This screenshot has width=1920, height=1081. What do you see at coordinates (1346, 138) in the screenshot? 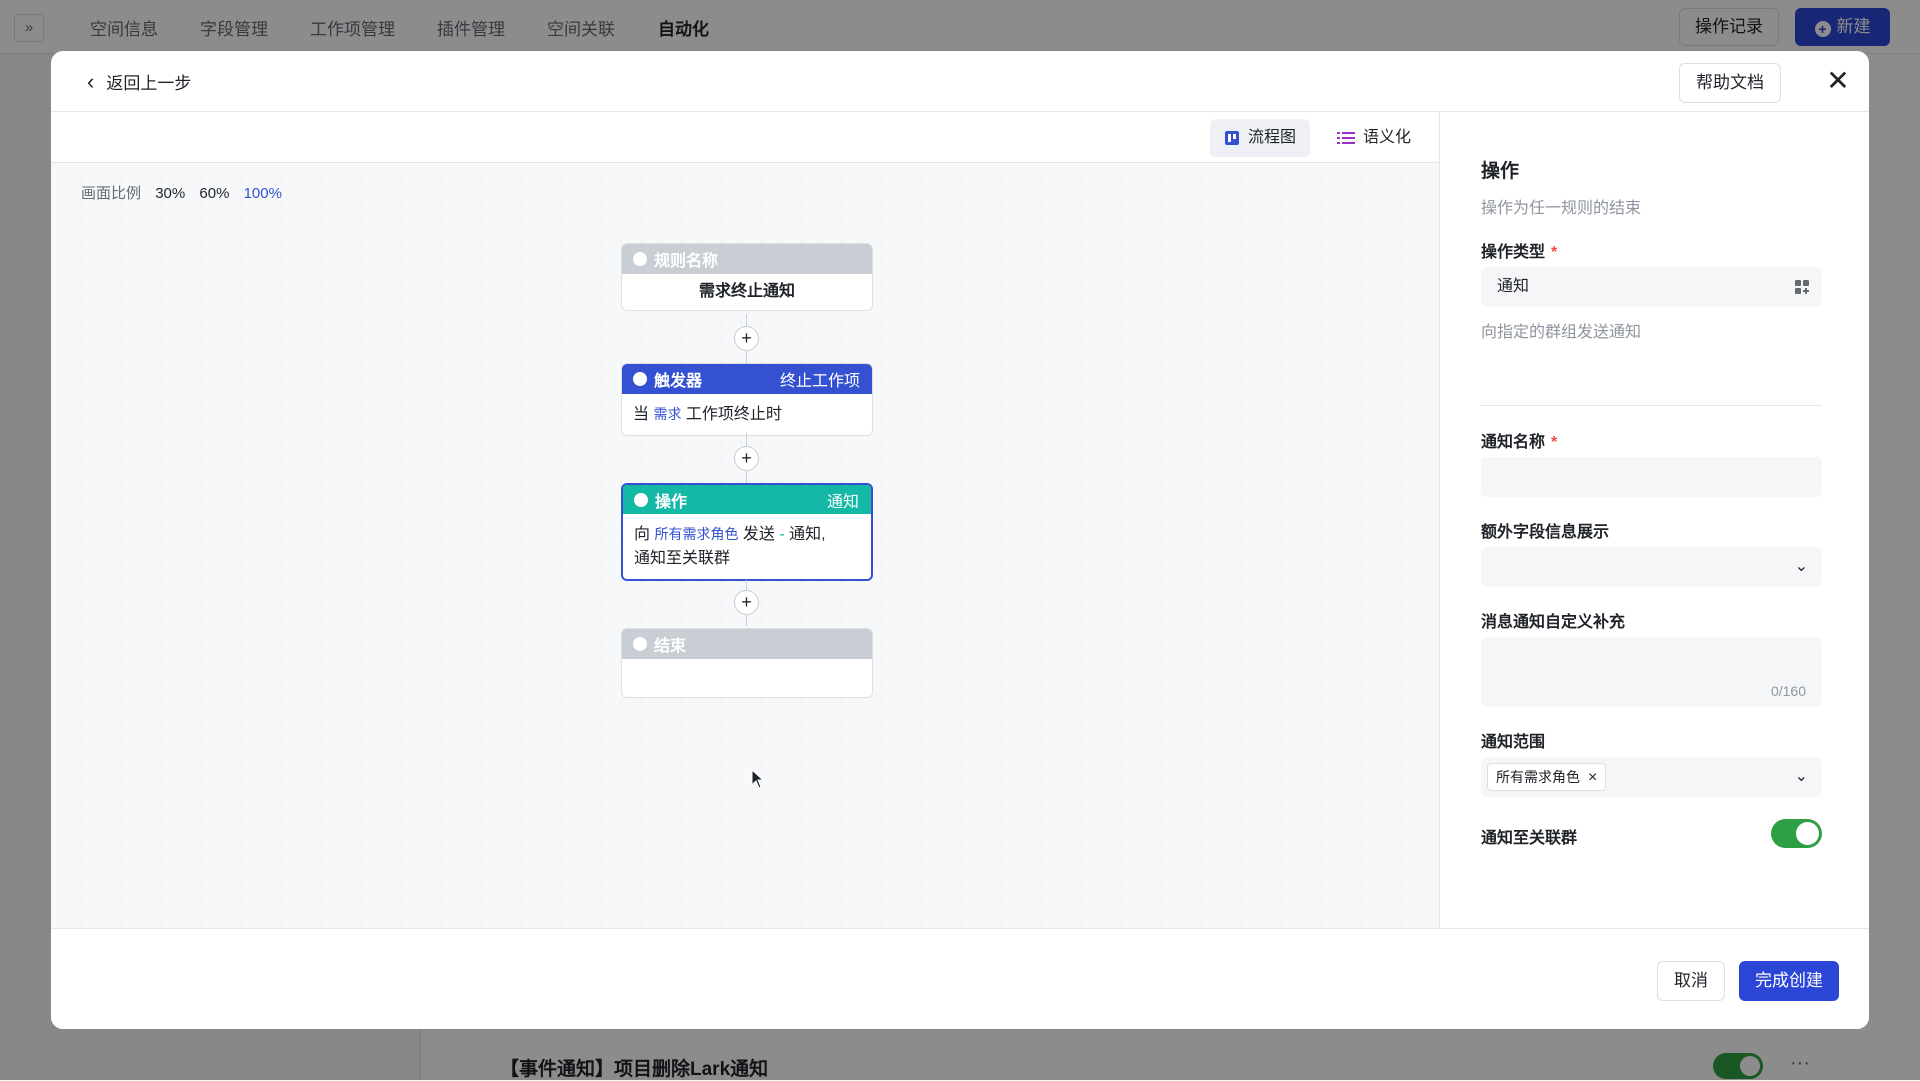
I see `list-icon` at bounding box center [1346, 138].